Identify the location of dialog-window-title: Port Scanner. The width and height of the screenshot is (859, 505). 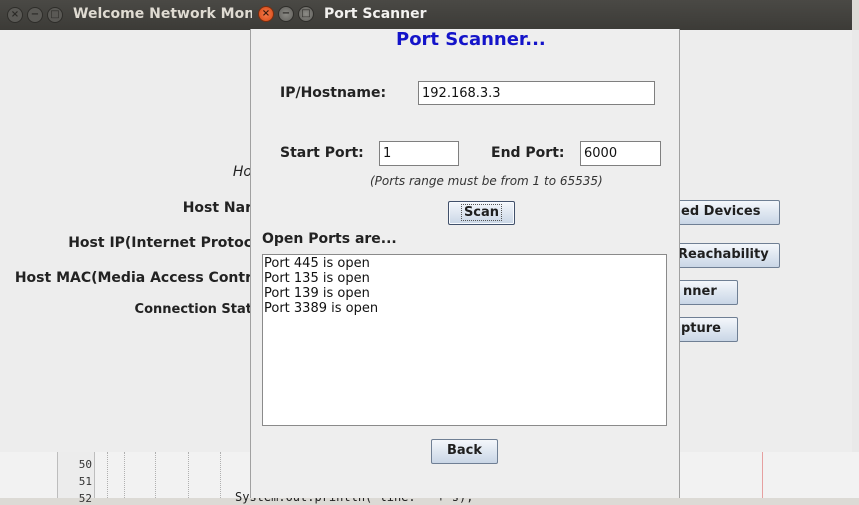
(375, 14).